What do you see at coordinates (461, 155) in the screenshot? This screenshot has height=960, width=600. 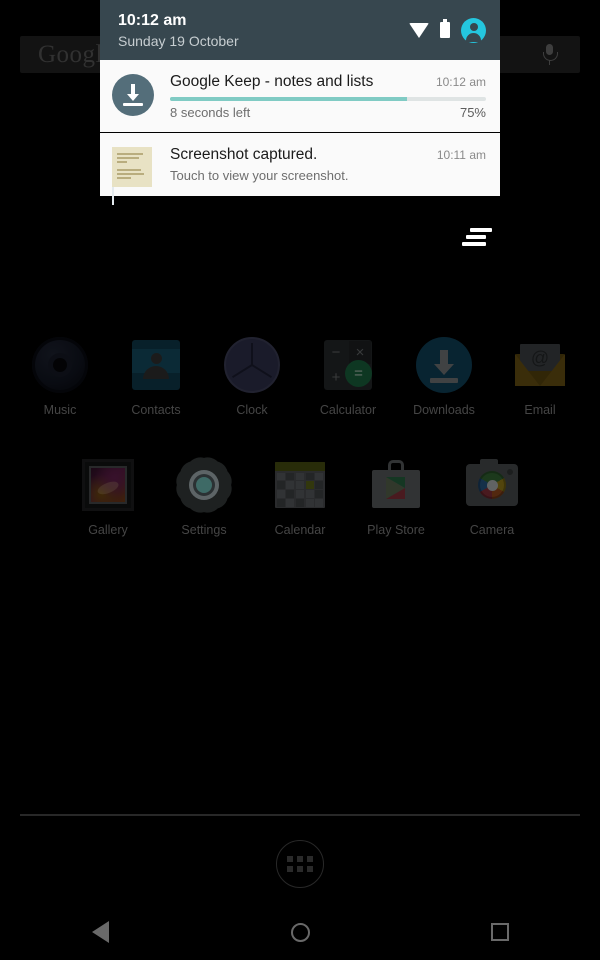 I see `notification-time: 10:11 am` at bounding box center [461, 155].